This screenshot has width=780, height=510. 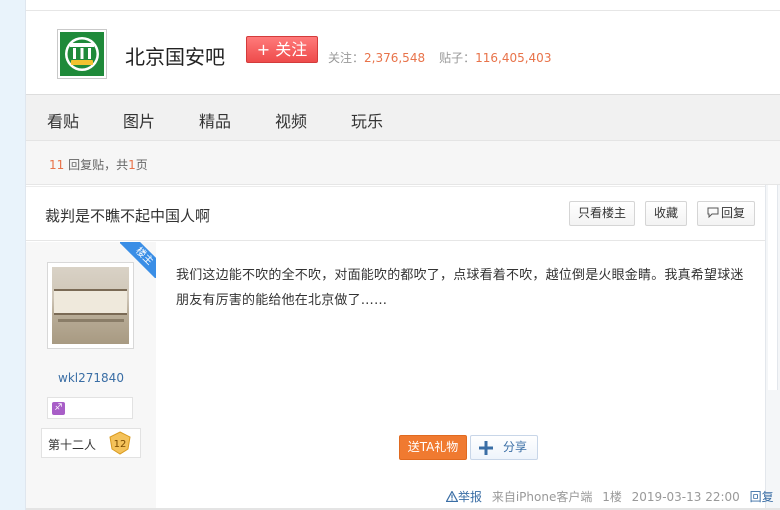 What do you see at coordinates (139, 120) in the screenshot?
I see `tab-images: 图片` at bounding box center [139, 120].